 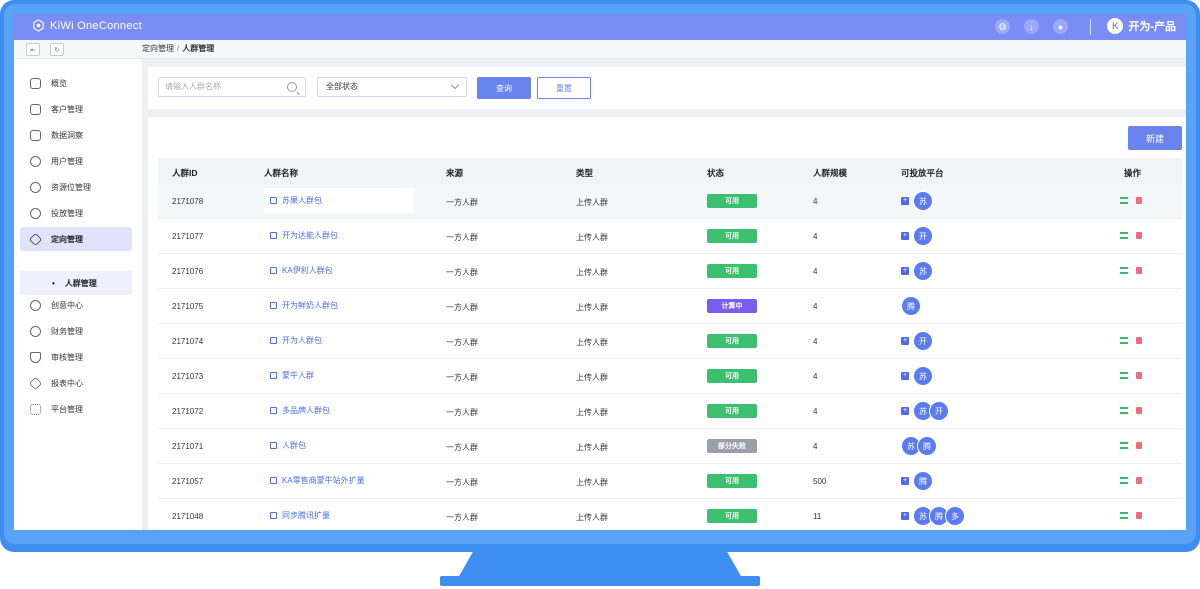 What do you see at coordinates (600, 27) in the screenshot?
I see `top-bar: KiWi OneConnect ◍ ↓ ● K 开为-产品` at bounding box center [600, 27].